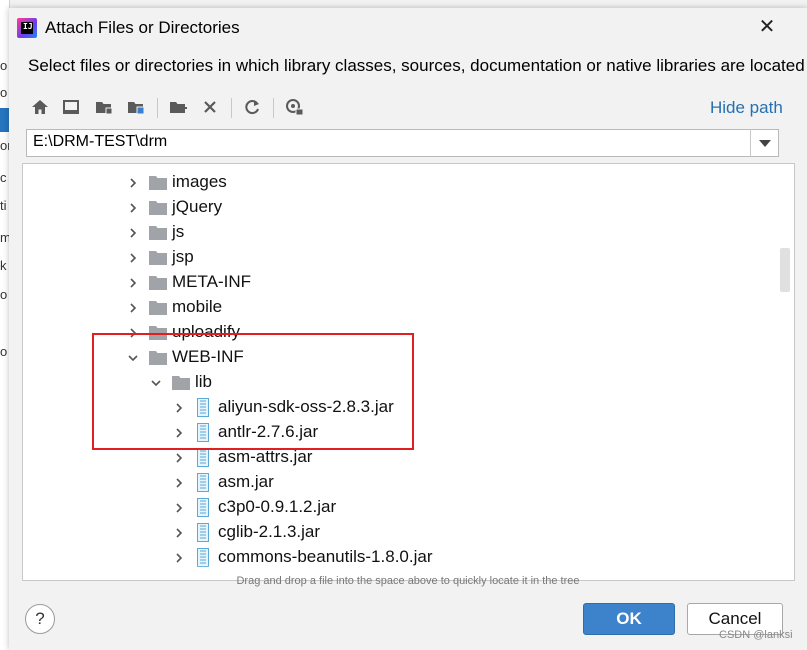  I want to click on tree-item-label: asm-attrs.jar, so click(265, 456).